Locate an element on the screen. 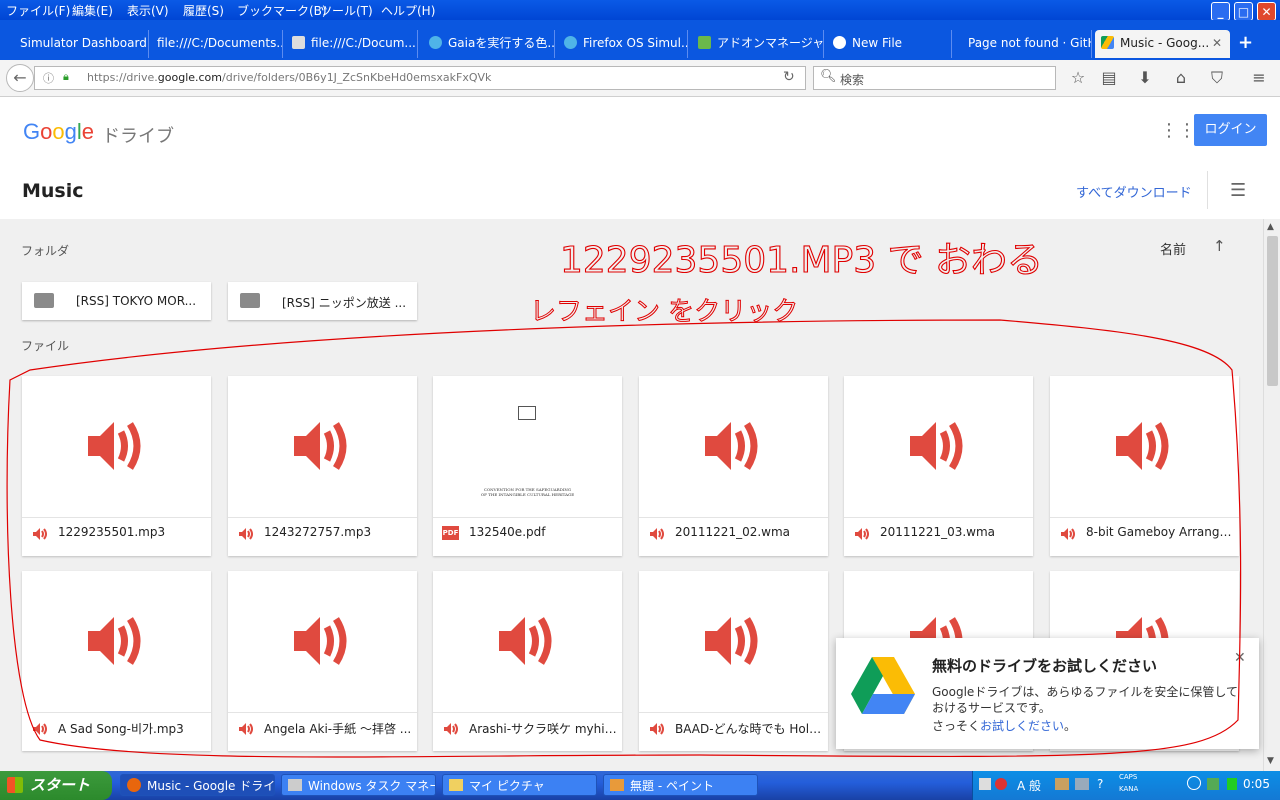  tab-new-file: New File is located at coordinates (889, 44).